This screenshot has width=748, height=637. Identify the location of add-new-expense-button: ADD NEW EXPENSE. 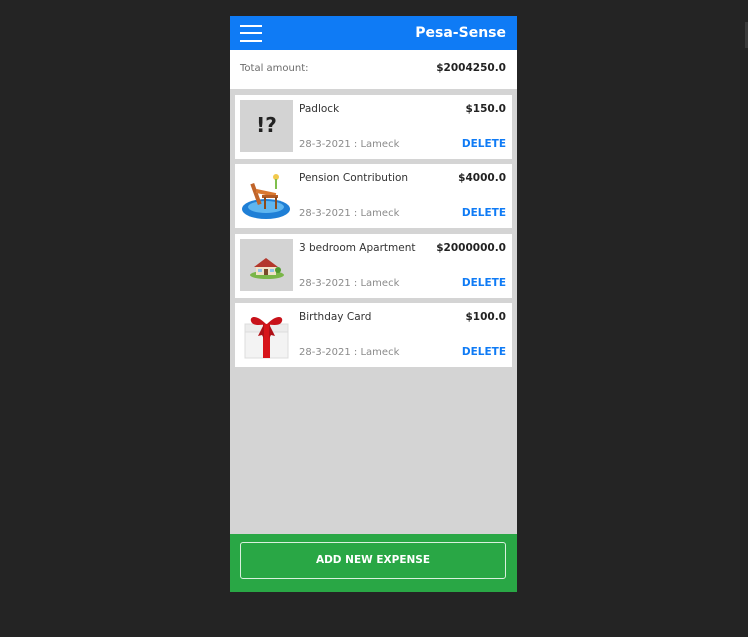
(373, 560).